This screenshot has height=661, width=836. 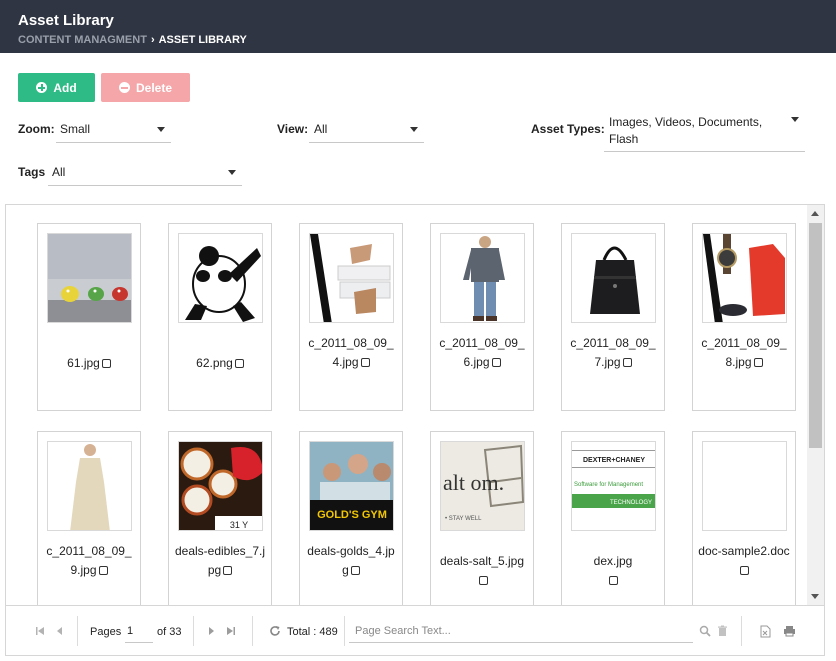 I want to click on breadcrumb-asset-library: ASSET LIBRARY, so click(x=202, y=40).